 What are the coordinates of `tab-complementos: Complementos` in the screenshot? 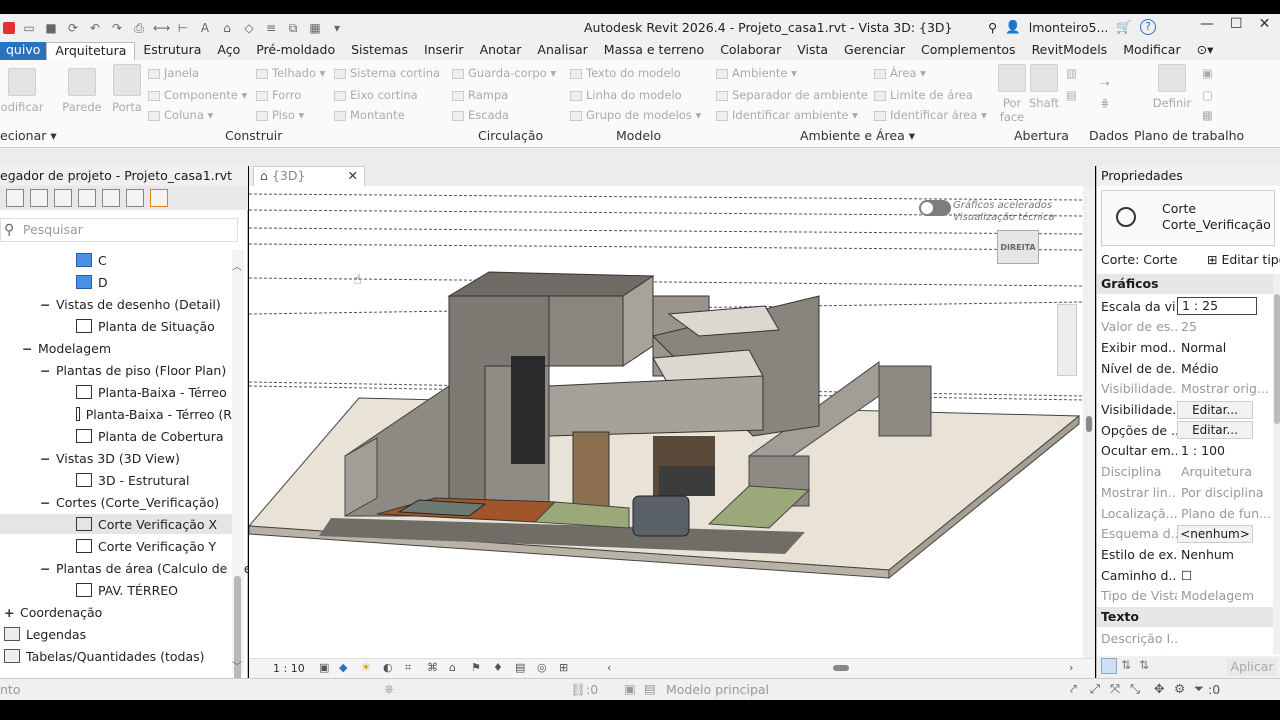 It's located at (968, 51).